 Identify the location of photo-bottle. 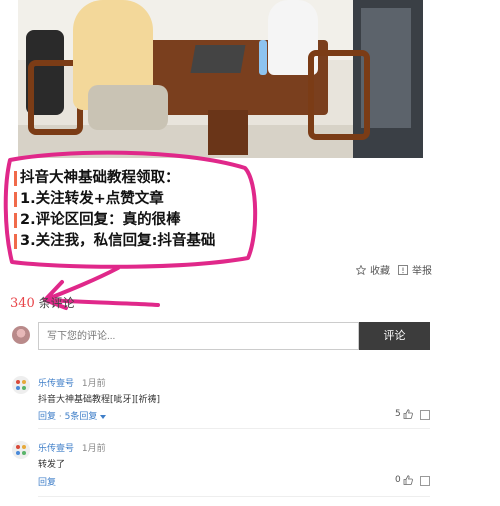
(263, 57).